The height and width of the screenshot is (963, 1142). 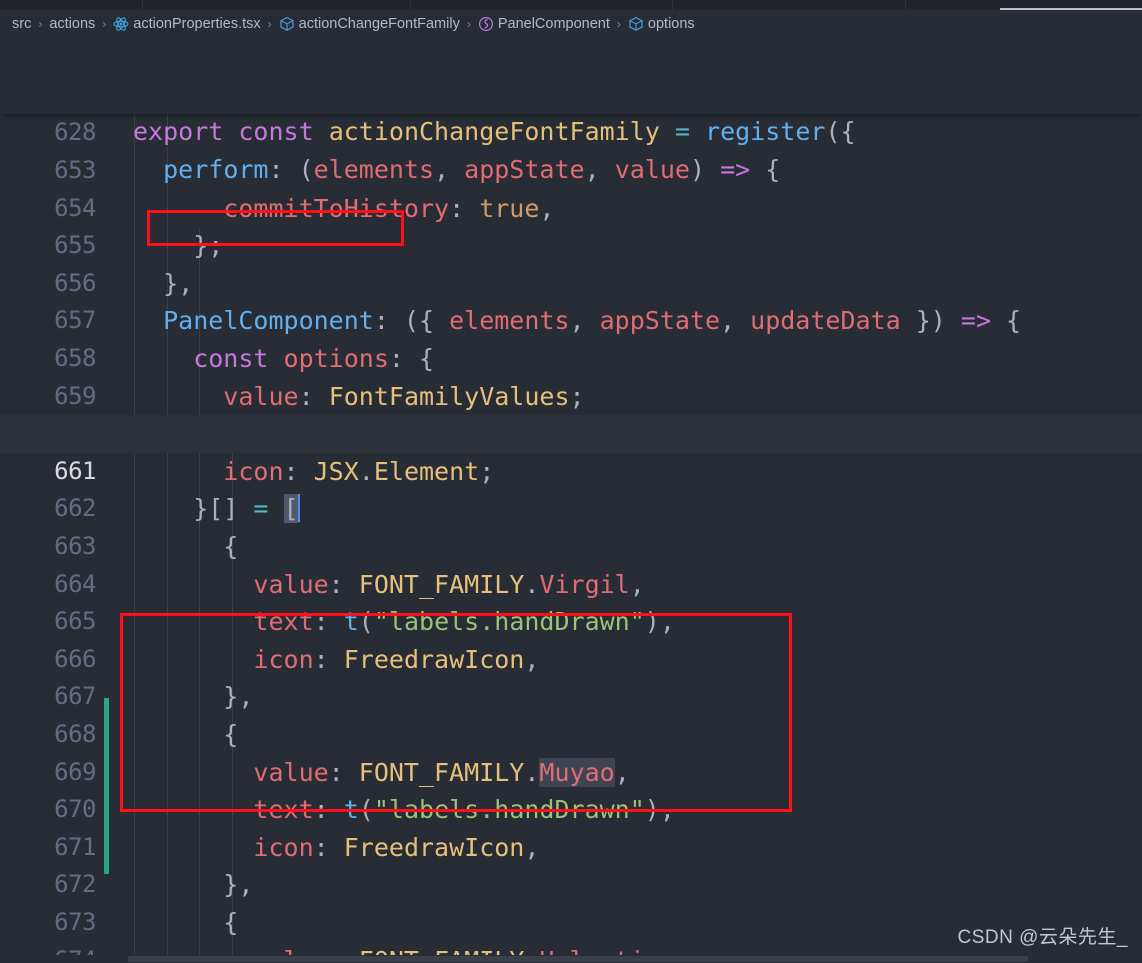 What do you see at coordinates (571, 432) in the screenshot?
I see `code-line: 660 icon: JSX.Element;` at bounding box center [571, 432].